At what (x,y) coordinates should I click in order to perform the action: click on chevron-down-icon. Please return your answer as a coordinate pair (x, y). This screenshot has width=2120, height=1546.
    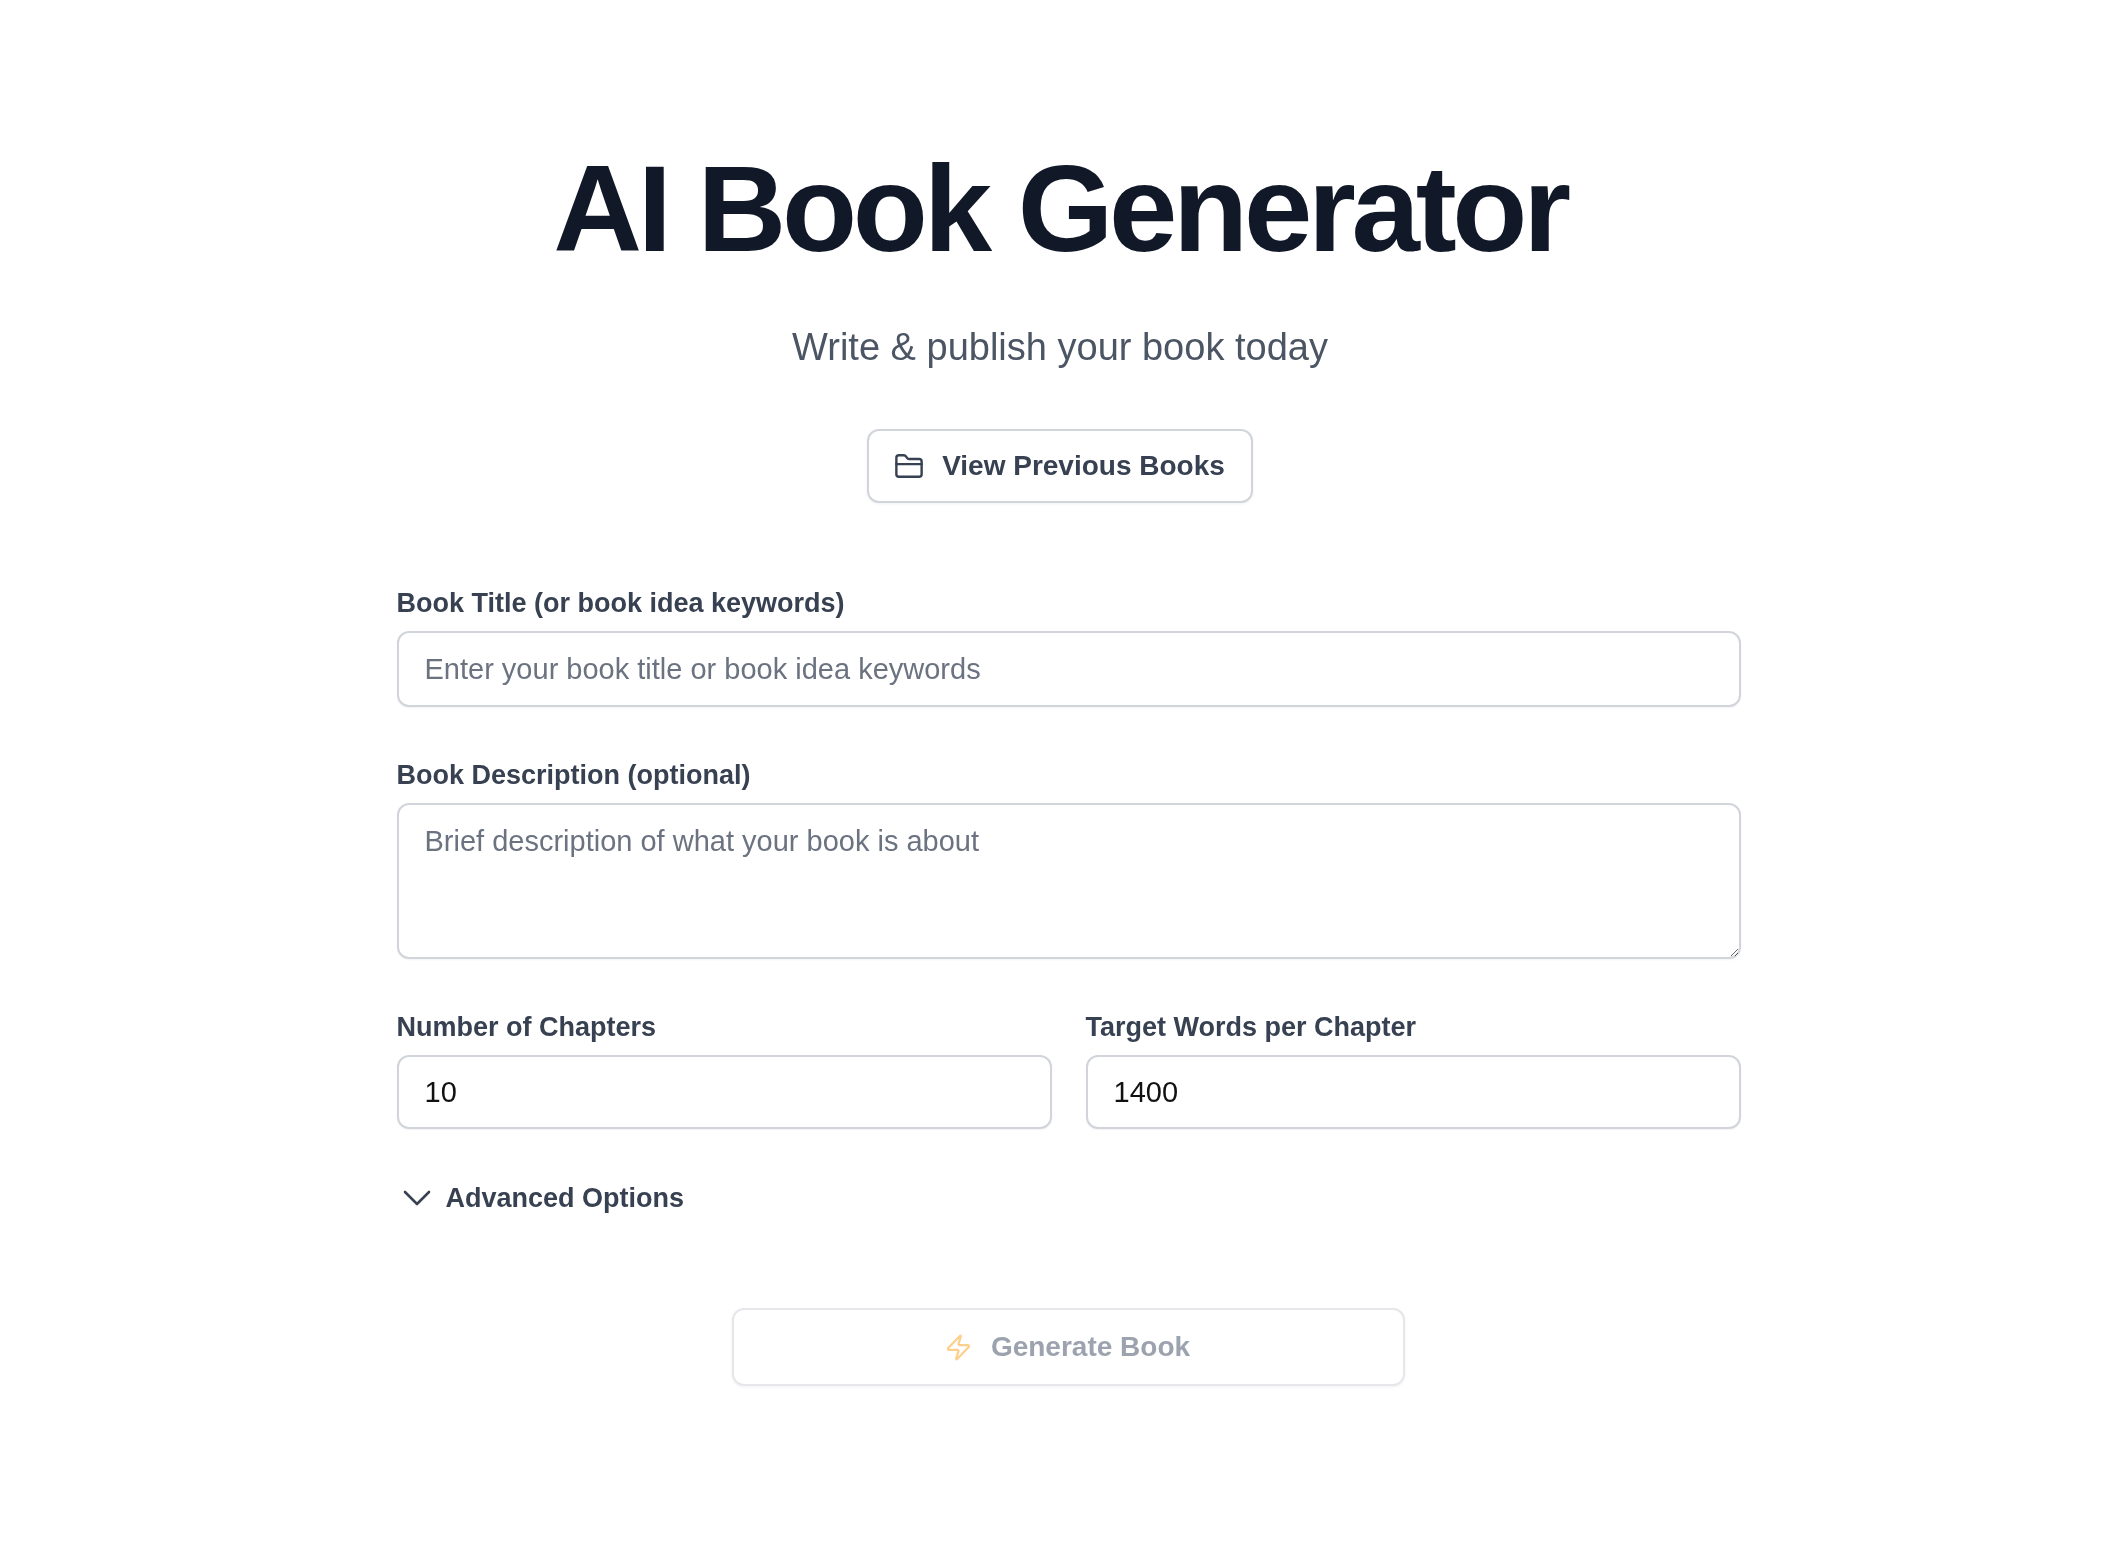
    Looking at the image, I should click on (416, 1198).